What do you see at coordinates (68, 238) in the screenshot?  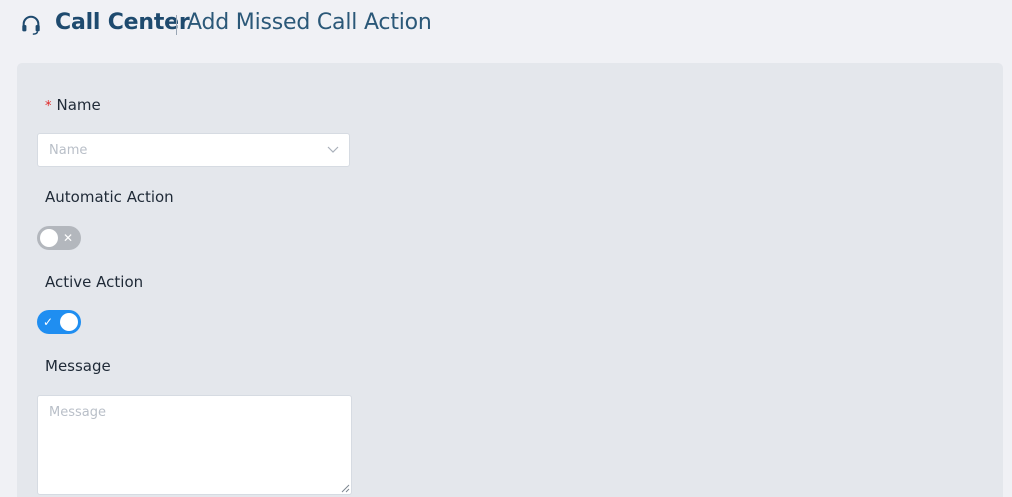 I see `close-icon: ✕` at bounding box center [68, 238].